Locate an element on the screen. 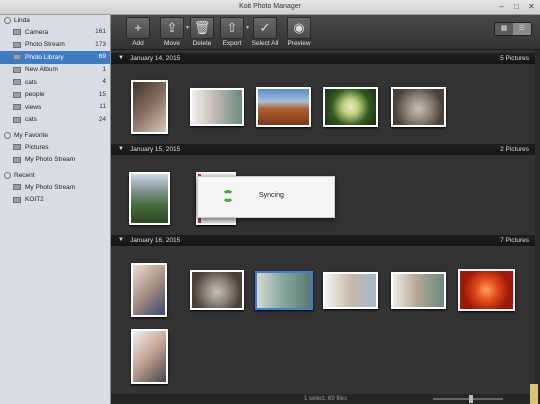  sidebar-item-pictures: Pictures is located at coordinates (55, 147).